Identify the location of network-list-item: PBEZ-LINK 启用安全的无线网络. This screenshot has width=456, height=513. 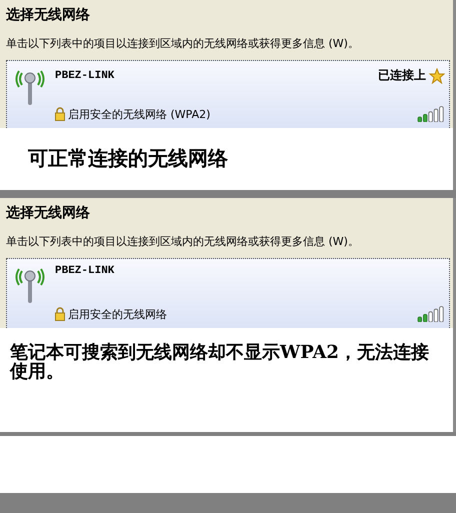
(228, 293).